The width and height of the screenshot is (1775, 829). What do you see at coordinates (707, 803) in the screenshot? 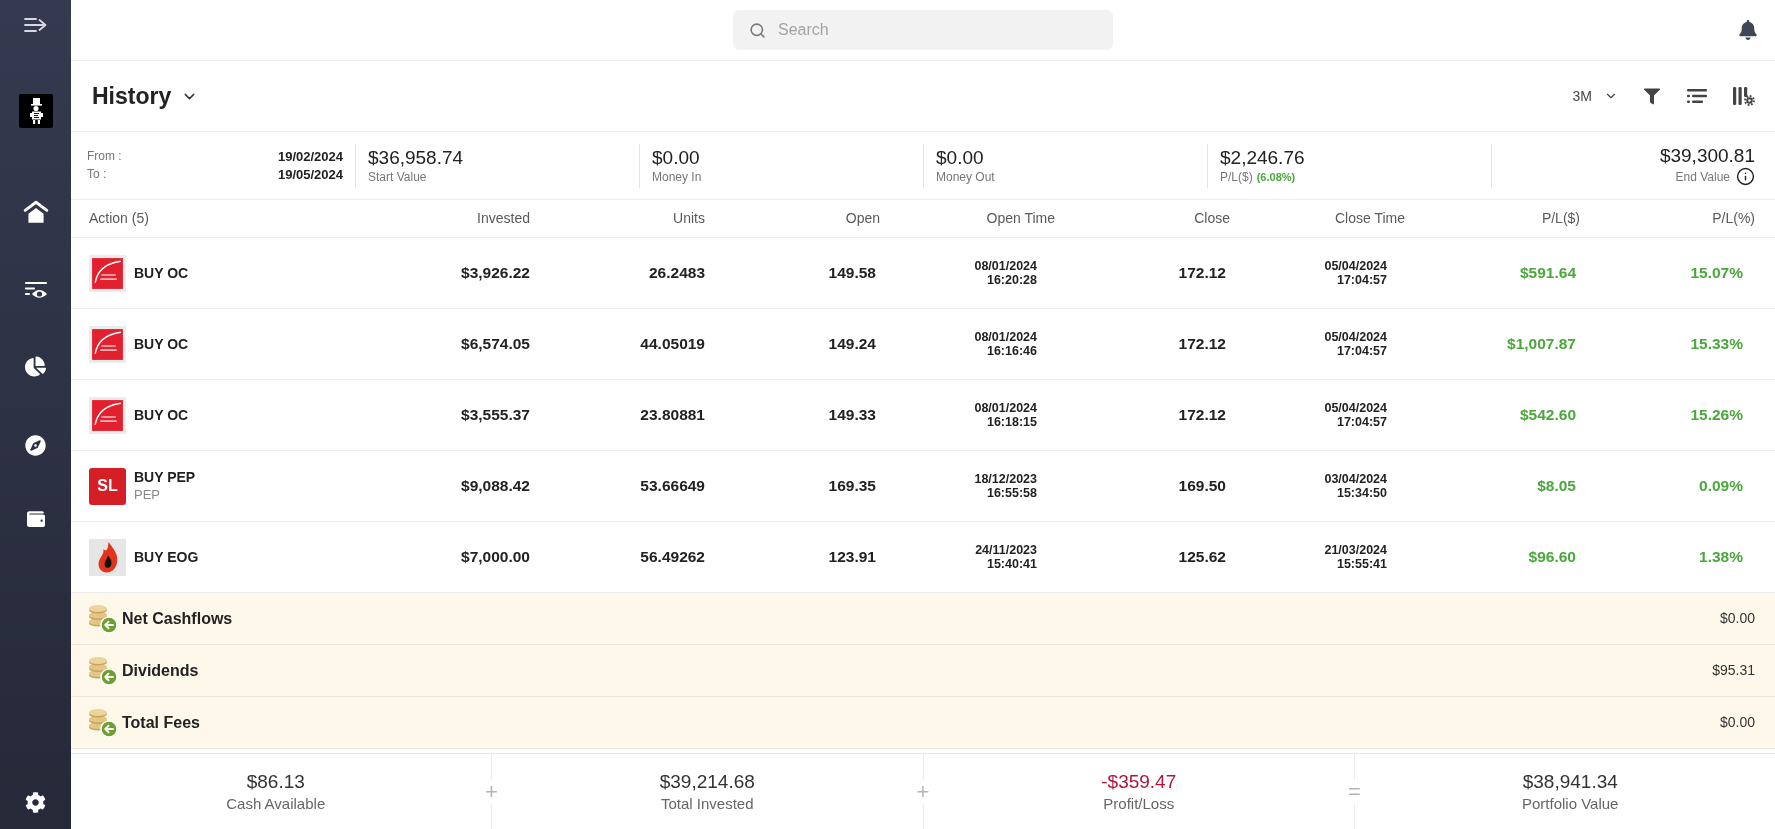
I see `total-label: Total Invested` at bounding box center [707, 803].